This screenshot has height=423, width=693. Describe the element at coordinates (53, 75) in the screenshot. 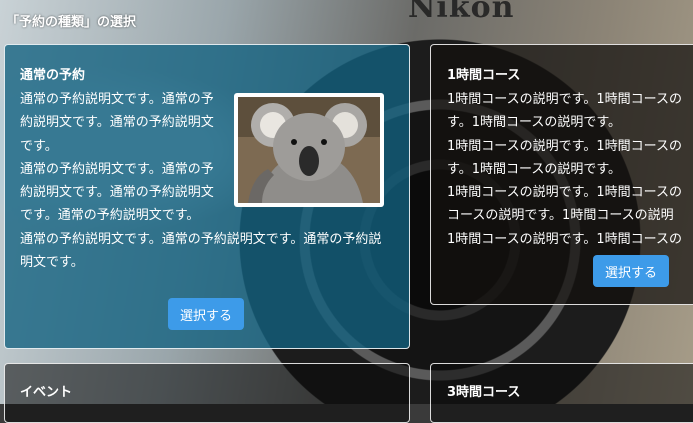

I see `card-title: 通常の予約` at that location.